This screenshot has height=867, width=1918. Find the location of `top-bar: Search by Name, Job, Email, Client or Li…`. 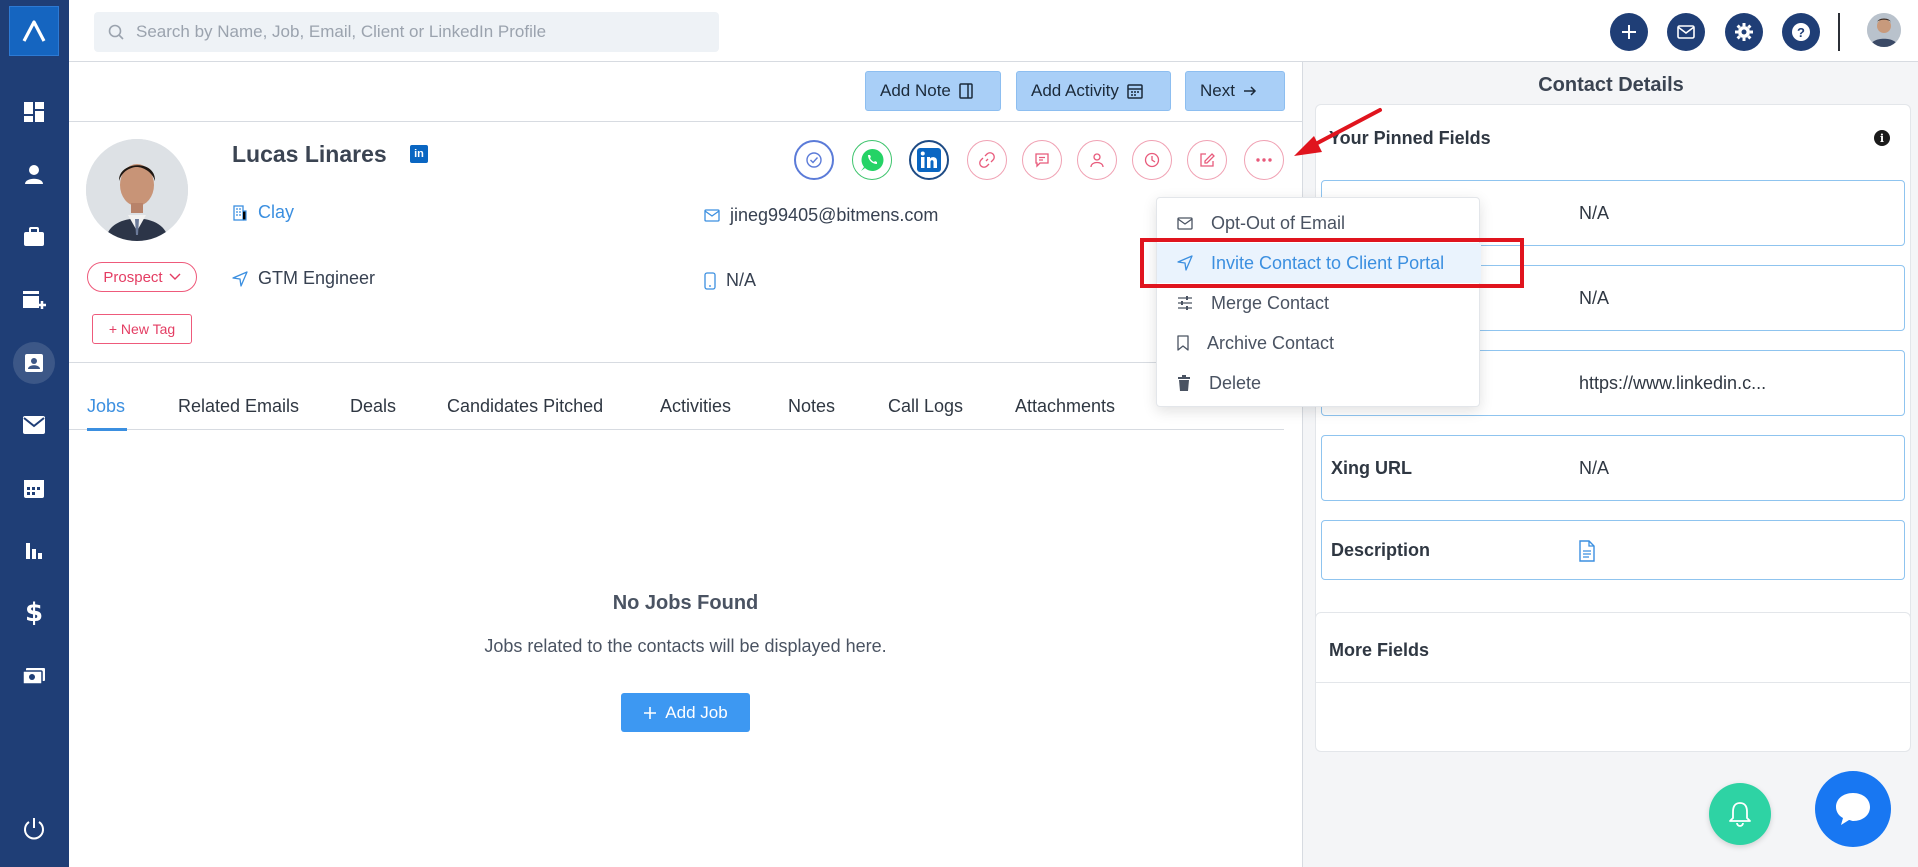

top-bar: Search by Name, Job, Email, Client or Li… is located at coordinates (993, 31).